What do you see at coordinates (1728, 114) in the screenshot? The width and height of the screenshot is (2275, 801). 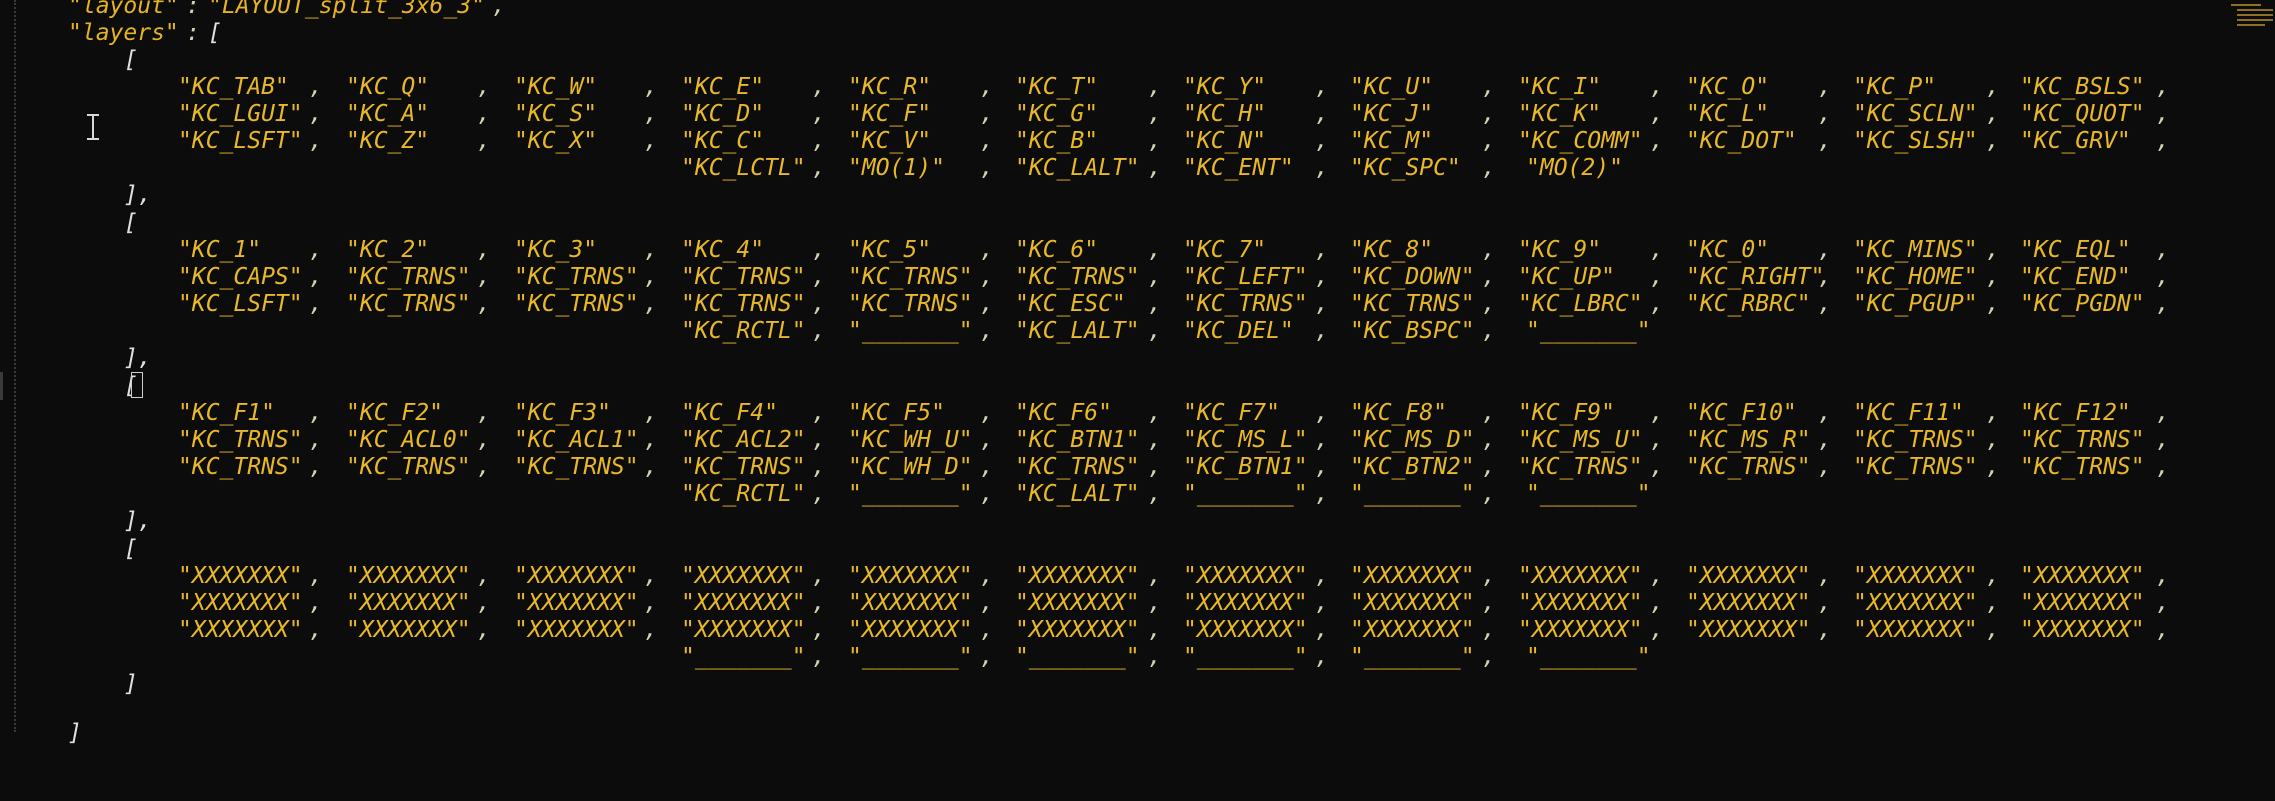 I see `keycode-string: "KC_L"` at bounding box center [1728, 114].